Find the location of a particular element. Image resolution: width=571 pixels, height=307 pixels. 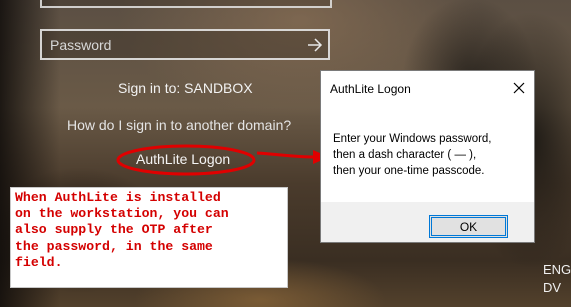

dialog-close-button is located at coordinates (519, 88).